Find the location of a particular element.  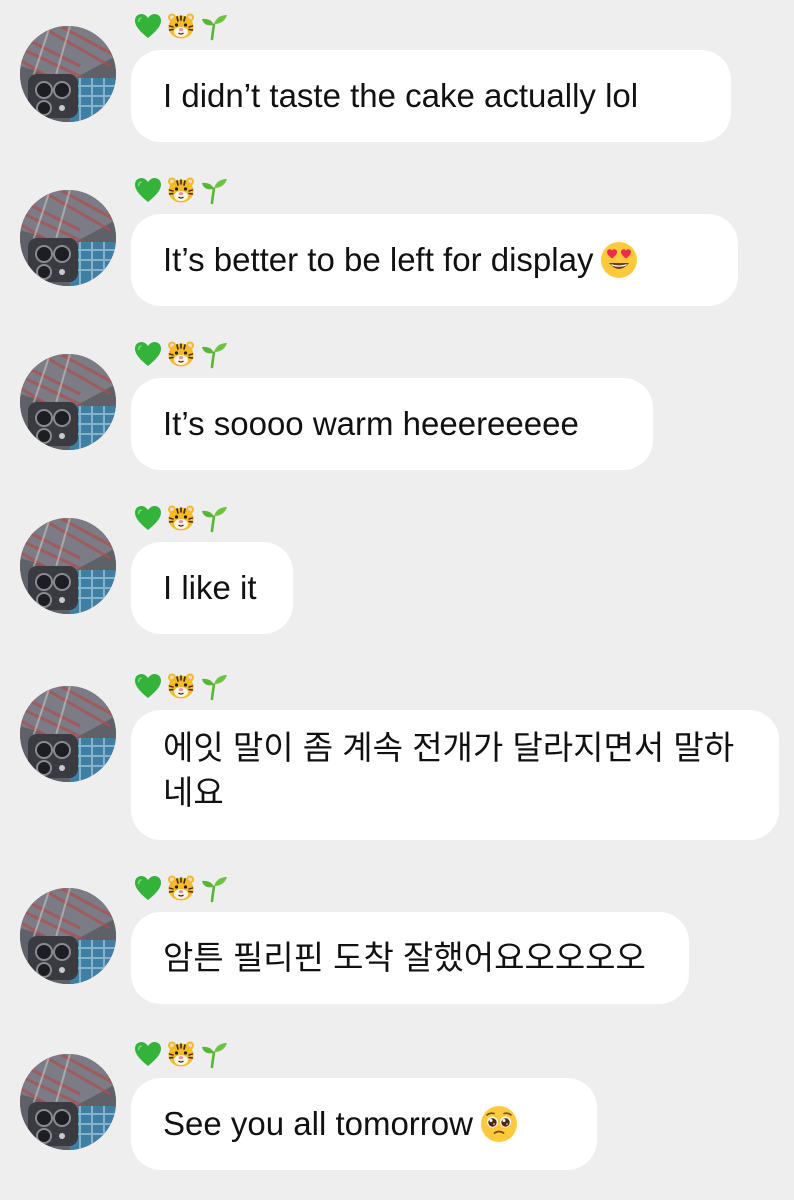

message-text: See you all tomorrow is located at coordinates (318, 1123).